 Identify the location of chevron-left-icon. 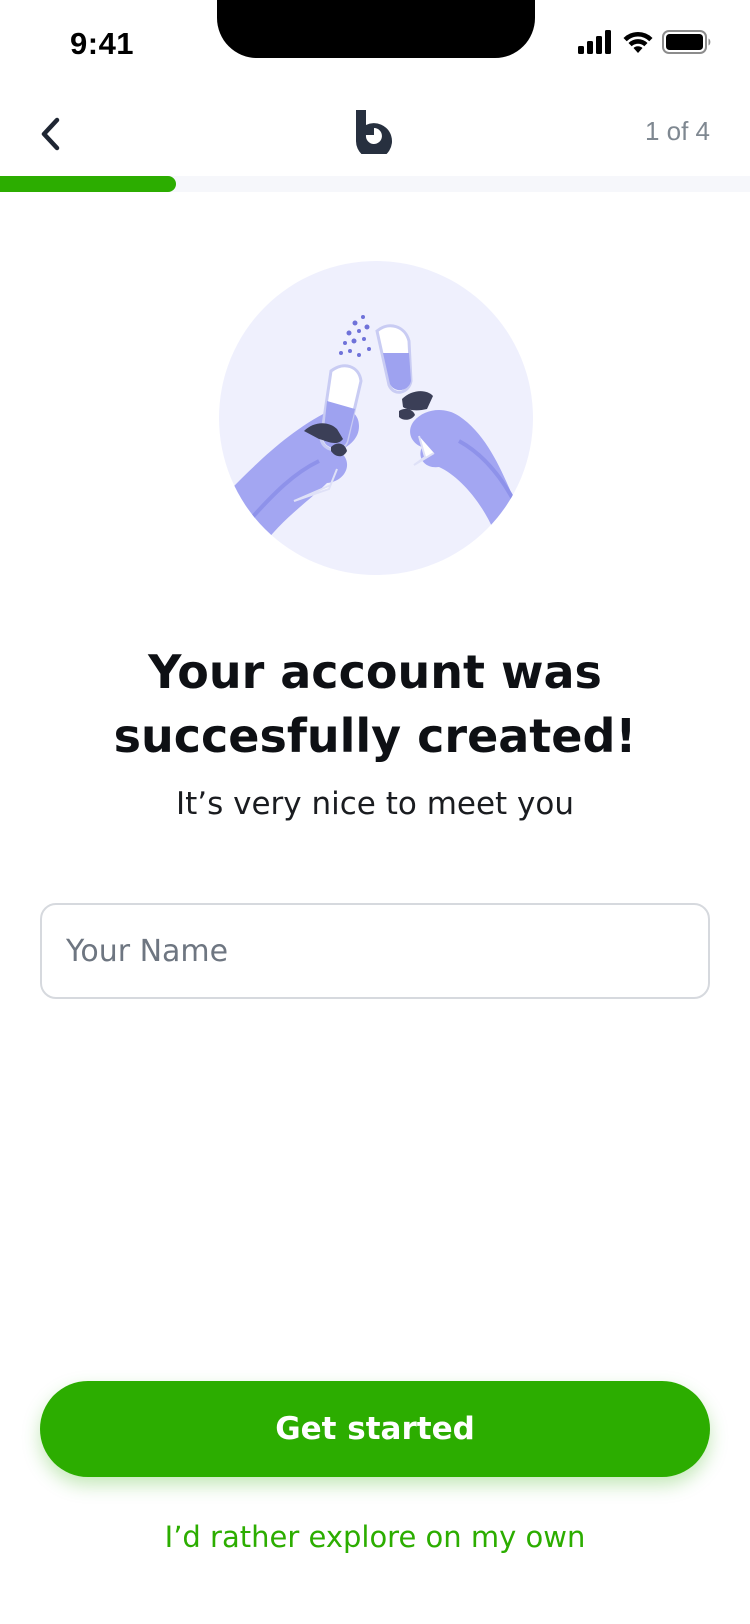
(50, 134).